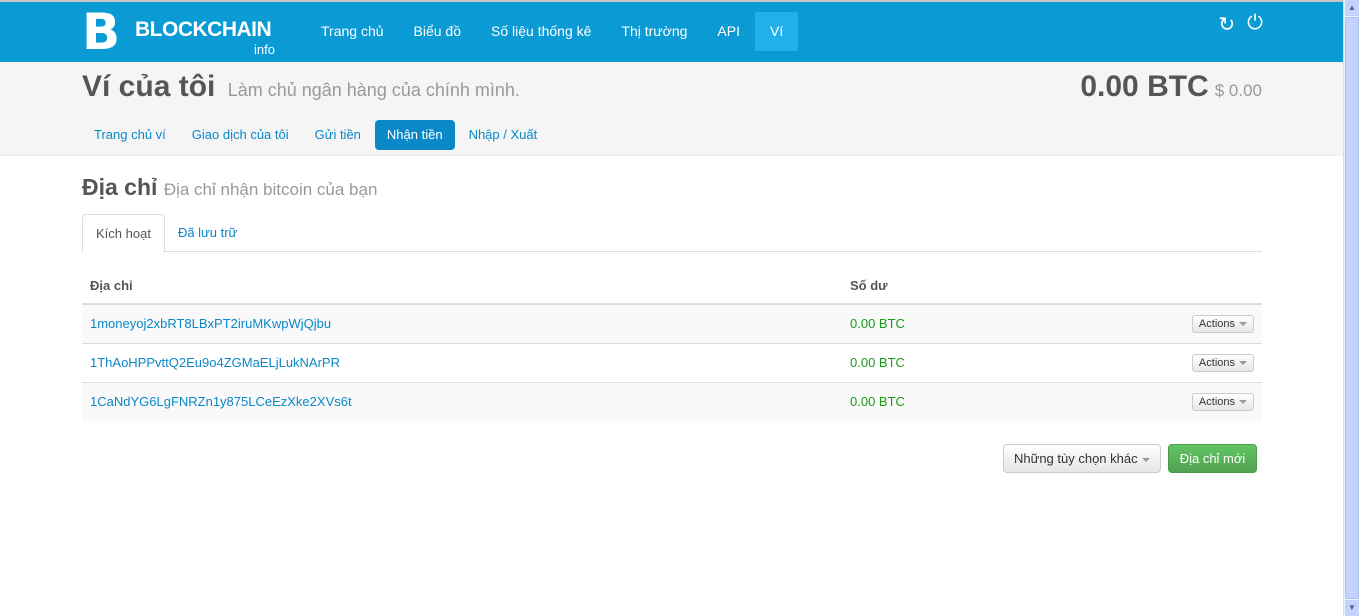 The height and width of the screenshot is (616, 1359). Describe the element at coordinates (414, 135) in the screenshot. I see `pill-receive: Nhận tiền` at that location.